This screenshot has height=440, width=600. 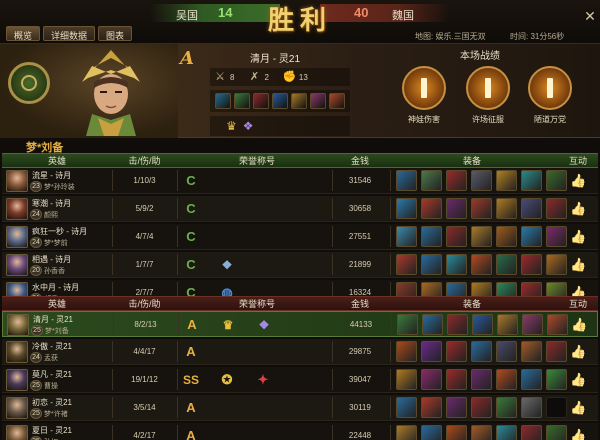 What do you see at coordinates (69, 33) in the screenshot?
I see `tab-details: 详细数据` at bounding box center [69, 33].